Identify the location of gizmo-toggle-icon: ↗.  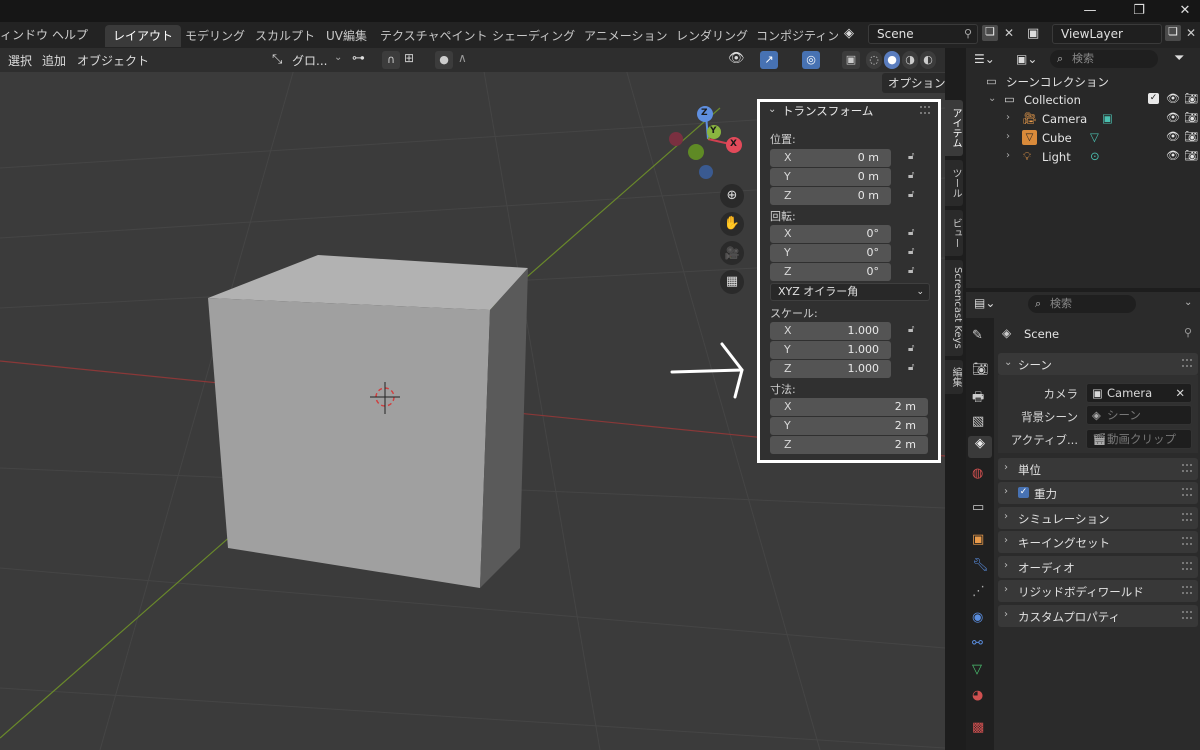
(769, 60).